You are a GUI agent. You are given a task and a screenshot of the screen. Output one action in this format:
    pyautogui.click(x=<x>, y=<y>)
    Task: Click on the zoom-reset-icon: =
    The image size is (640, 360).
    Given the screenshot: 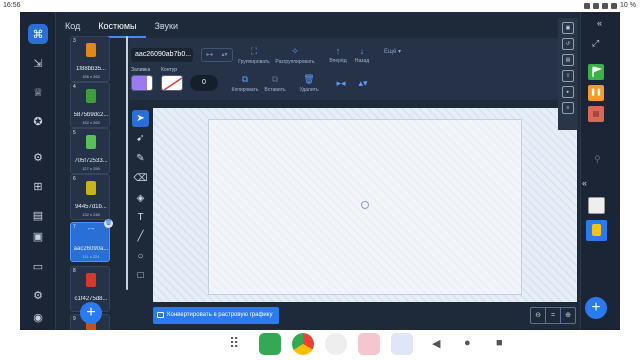 What is the action you would take?
    pyautogui.click(x=553, y=315)
    